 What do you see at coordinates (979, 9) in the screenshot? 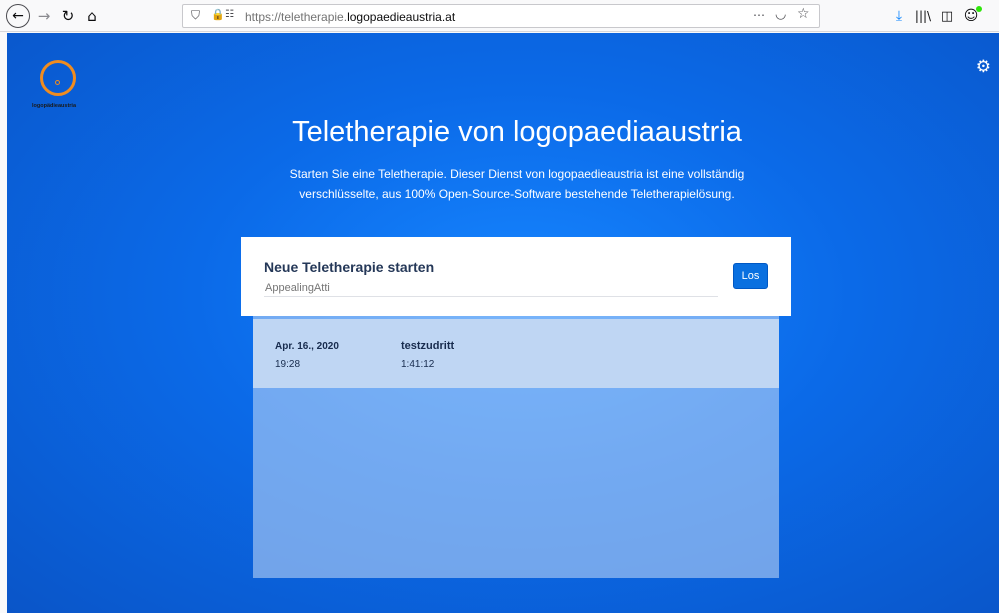
I see `account-status-dot` at bounding box center [979, 9].